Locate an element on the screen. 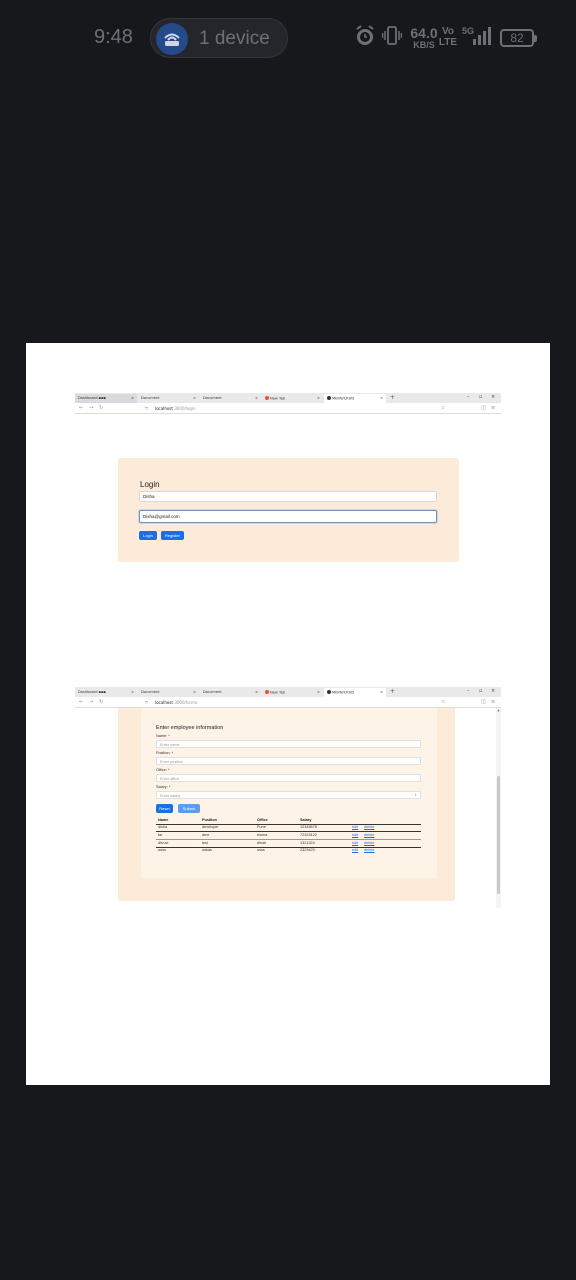  salary-label: Salary: * is located at coordinates (163, 787).